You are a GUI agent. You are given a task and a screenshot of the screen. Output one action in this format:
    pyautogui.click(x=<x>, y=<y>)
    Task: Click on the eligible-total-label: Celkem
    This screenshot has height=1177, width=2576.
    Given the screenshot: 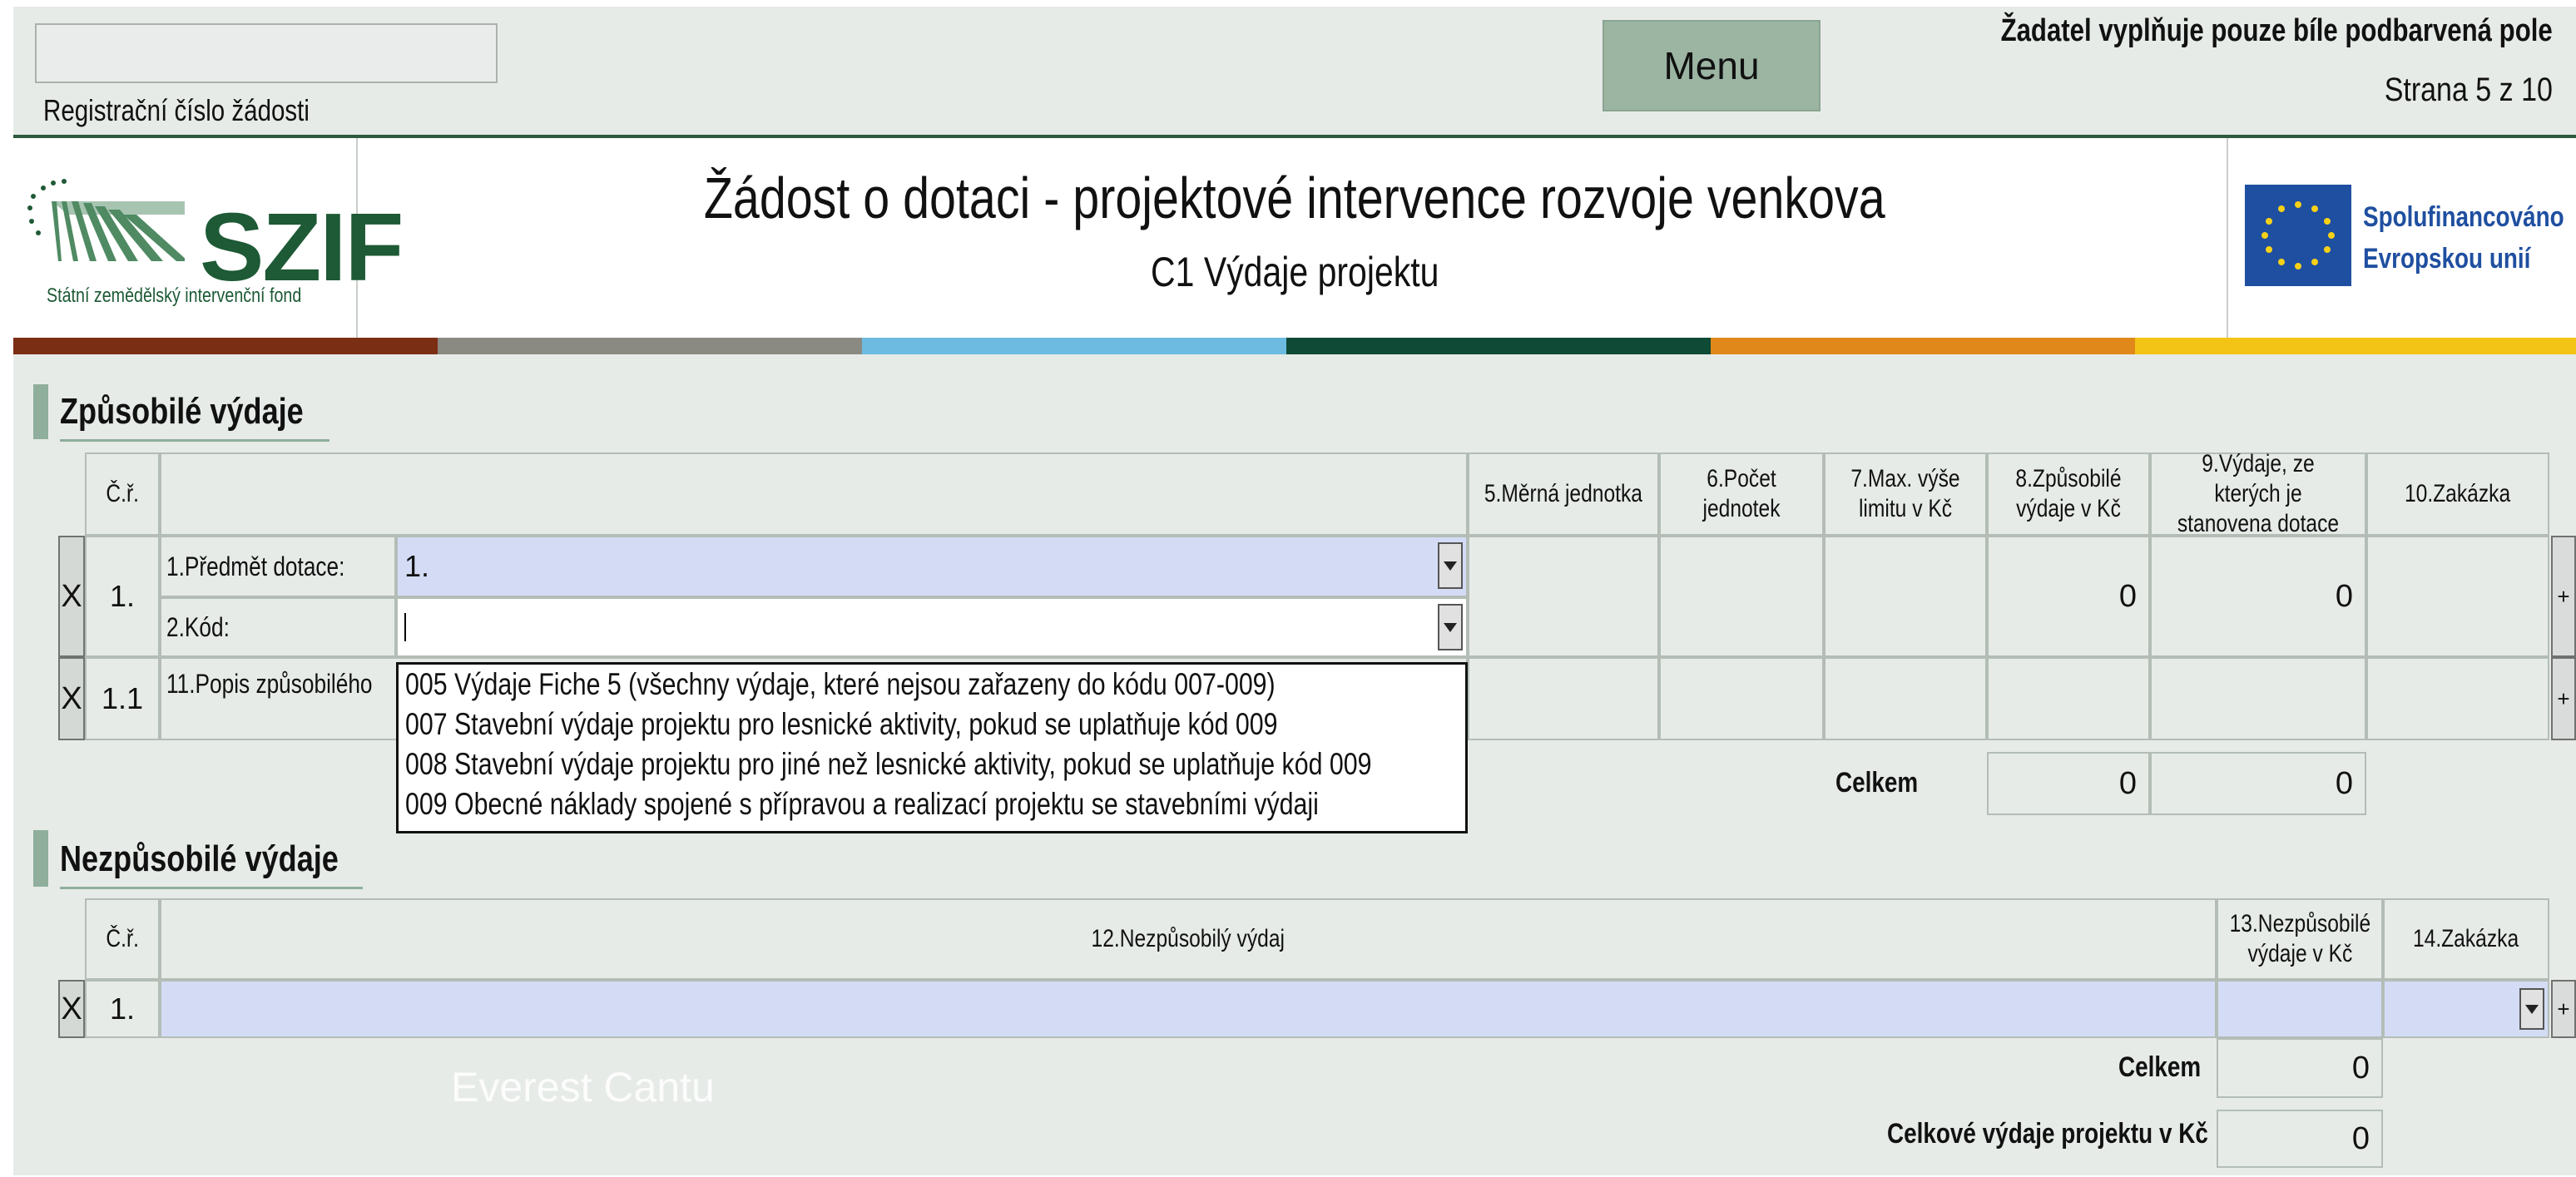 What is the action you would take?
    pyautogui.click(x=1885, y=783)
    